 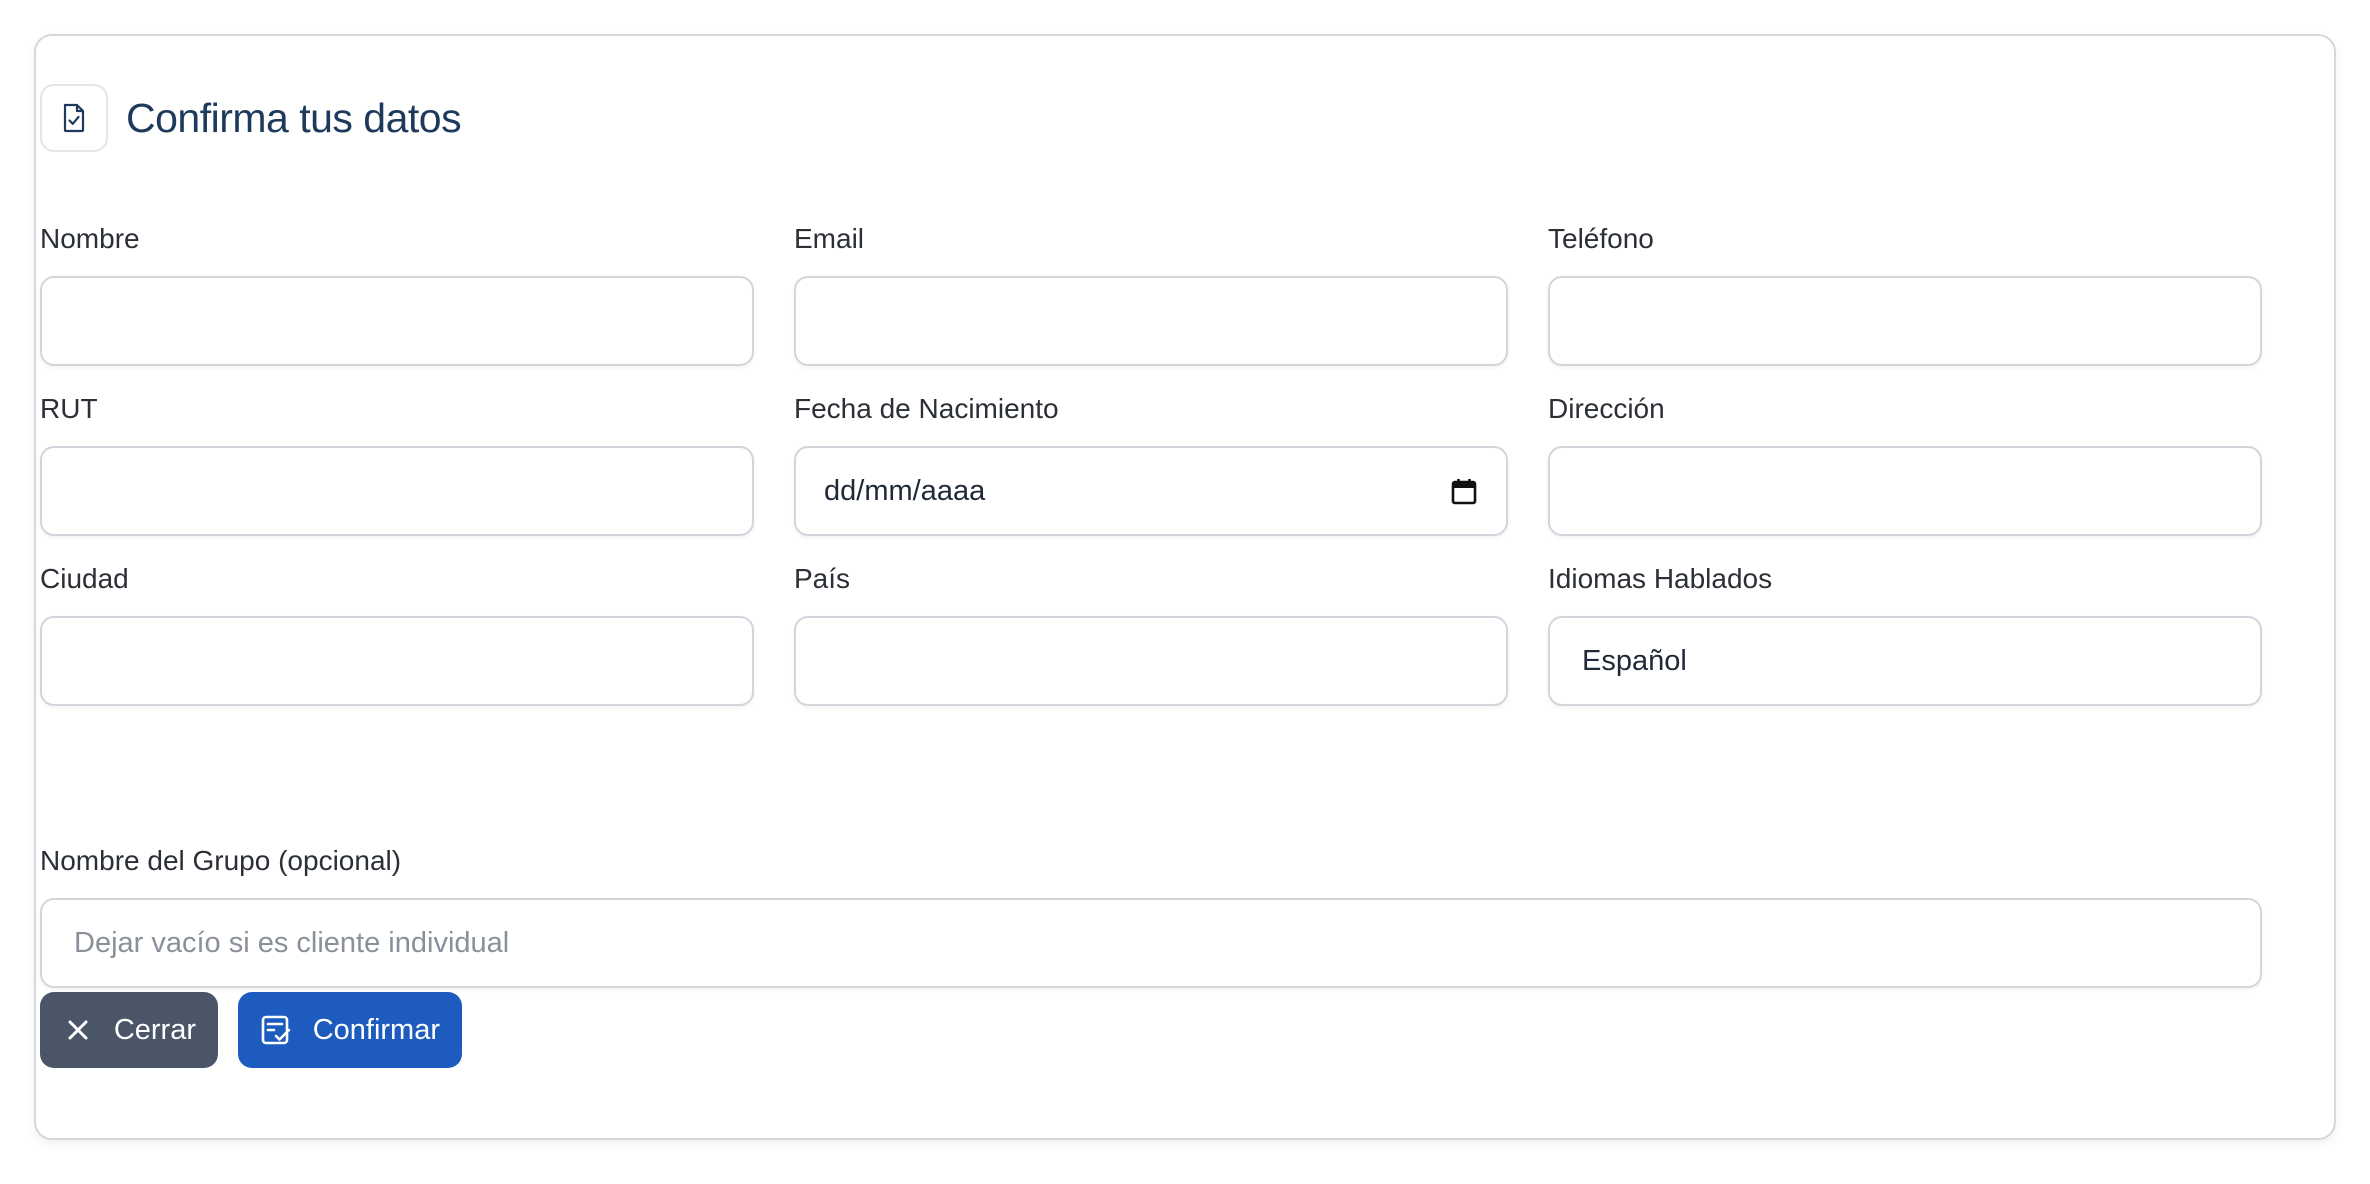 I want to click on confirm-button-label: Confirmar, so click(x=376, y=1029).